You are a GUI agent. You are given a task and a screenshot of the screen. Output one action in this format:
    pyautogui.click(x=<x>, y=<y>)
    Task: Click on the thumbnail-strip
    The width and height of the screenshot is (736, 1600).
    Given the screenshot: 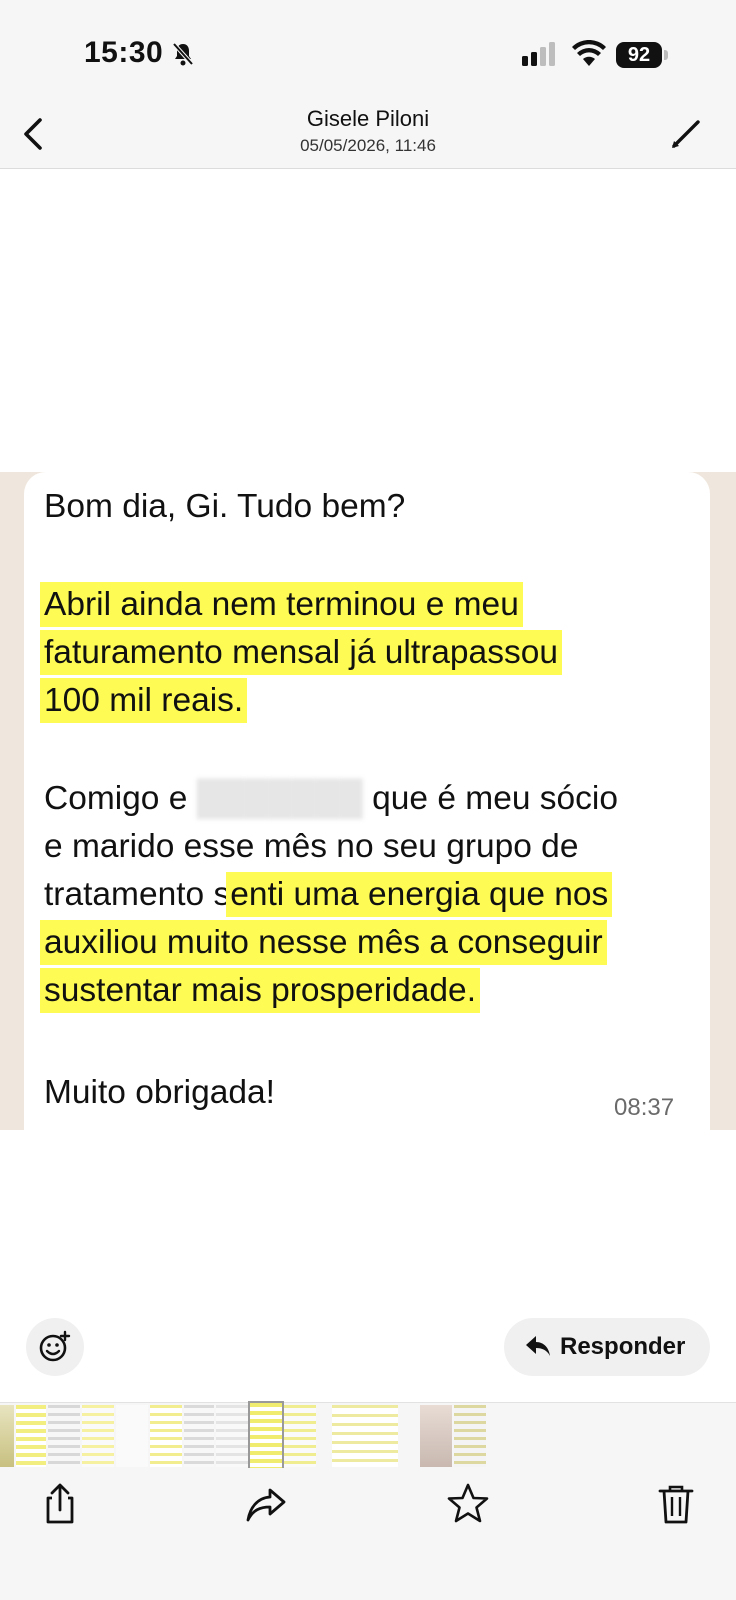 What is the action you would take?
    pyautogui.click(x=368, y=1436)
    